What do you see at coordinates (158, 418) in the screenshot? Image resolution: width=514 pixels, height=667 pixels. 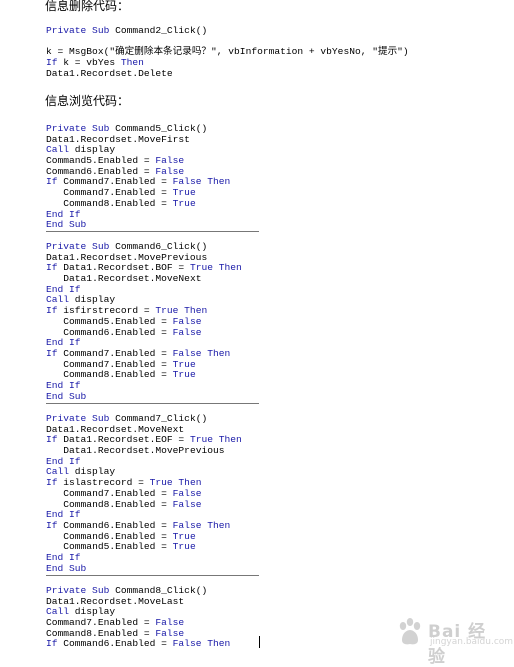 I see `code-text: Command7_Click()` at bounding box center [158, 418].